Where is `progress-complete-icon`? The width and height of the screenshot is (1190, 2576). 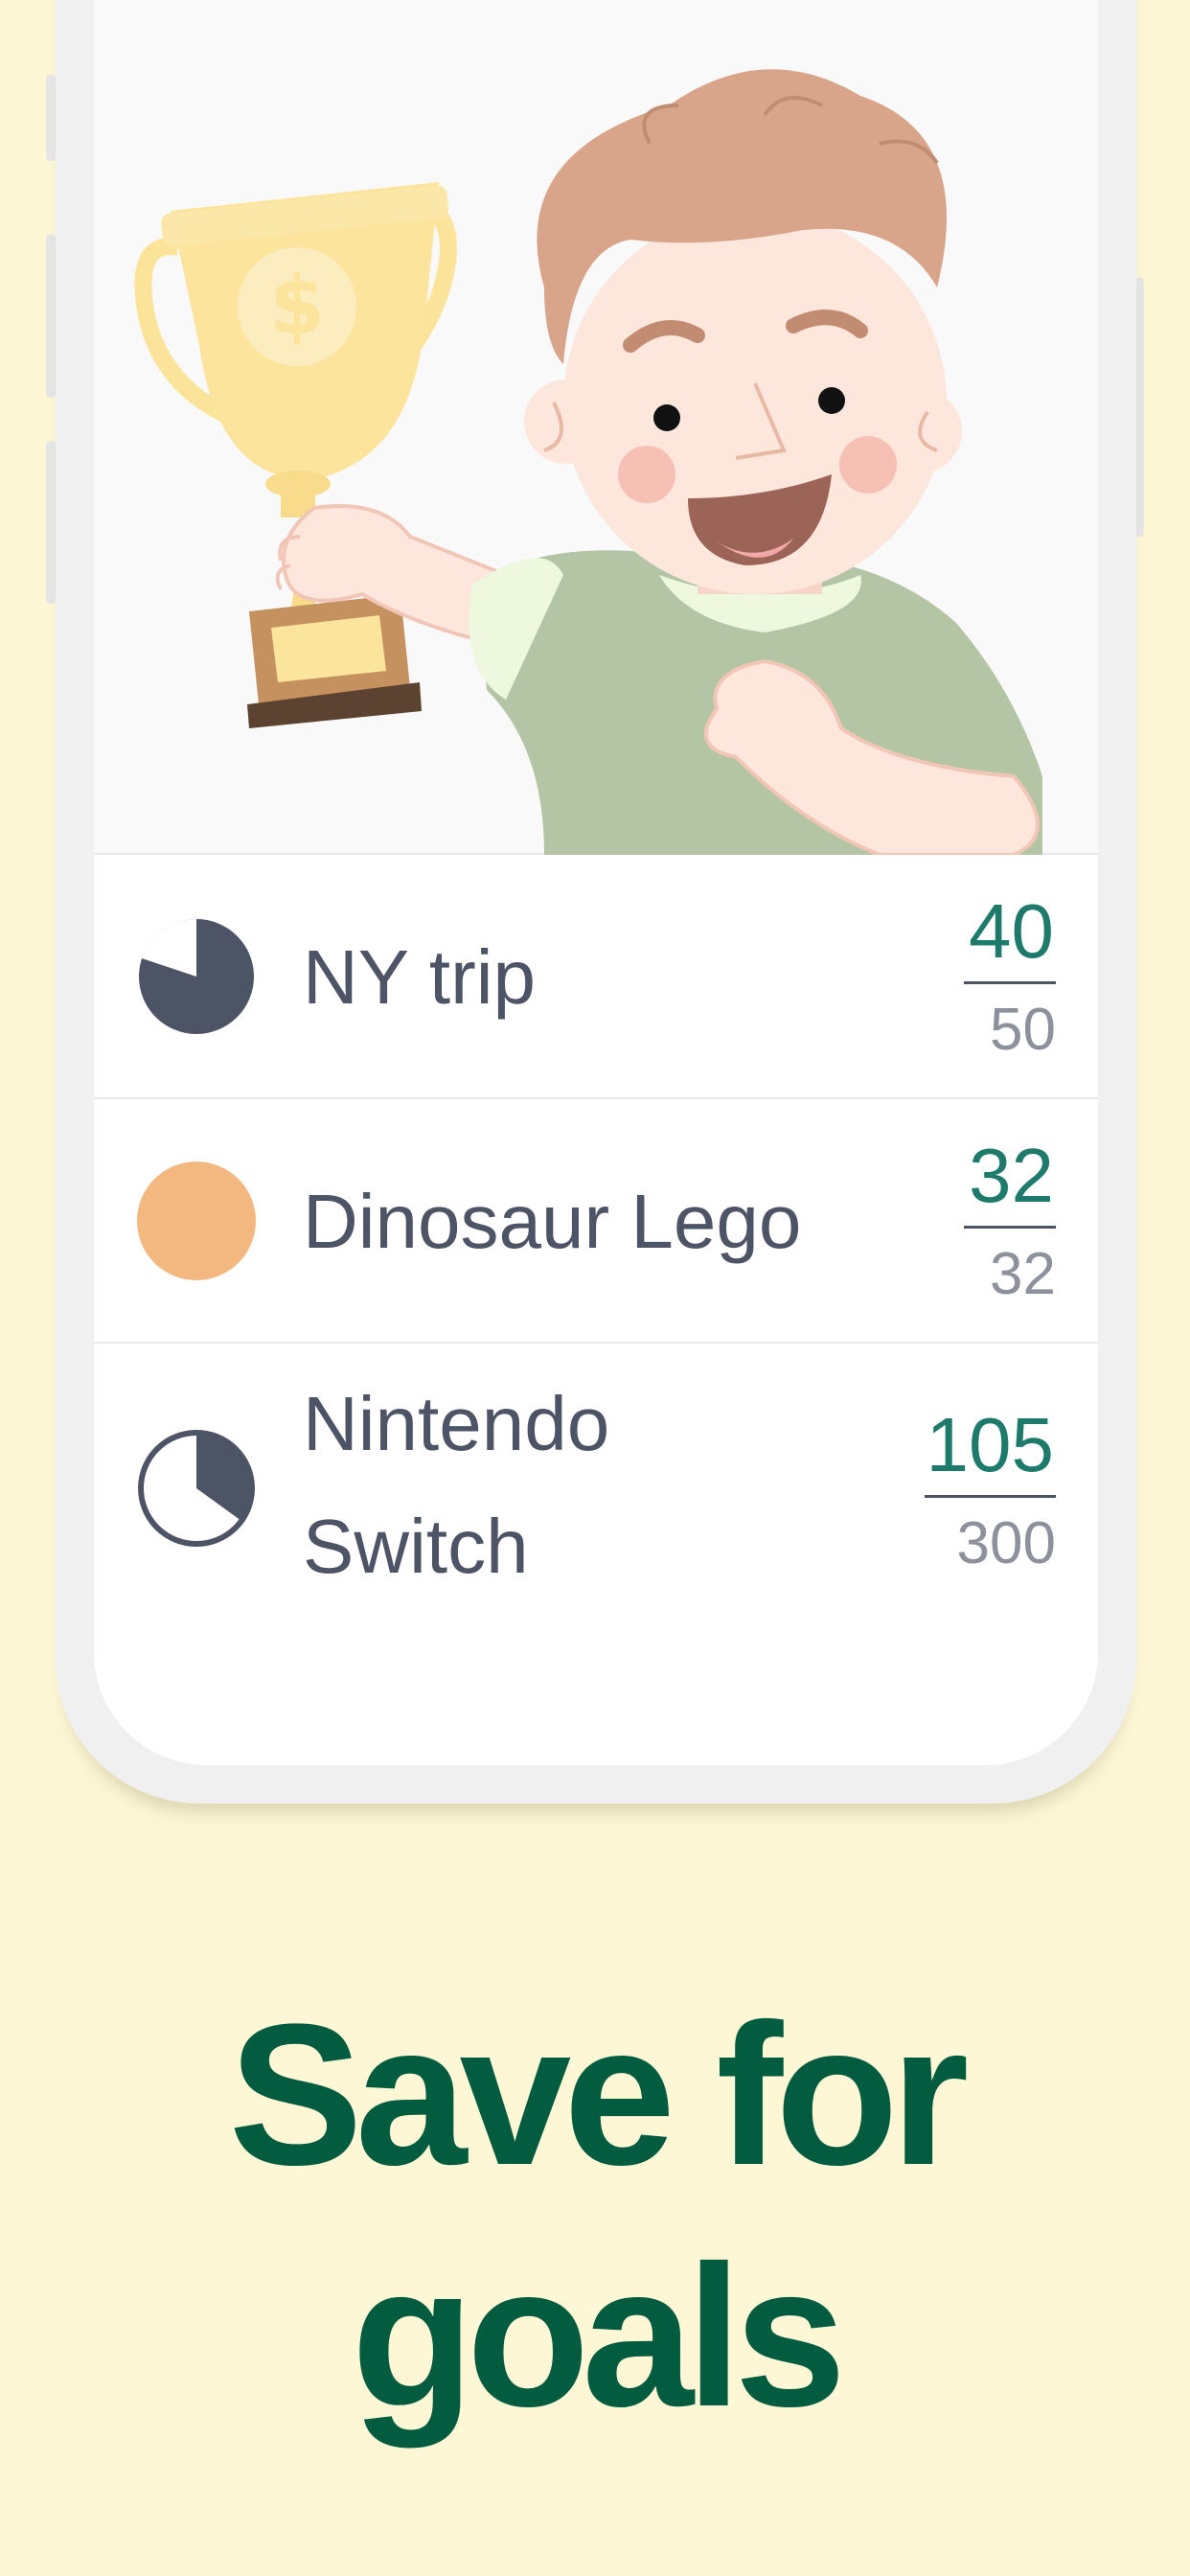
progress-complete-icon is located at coordinates (197, 1221).